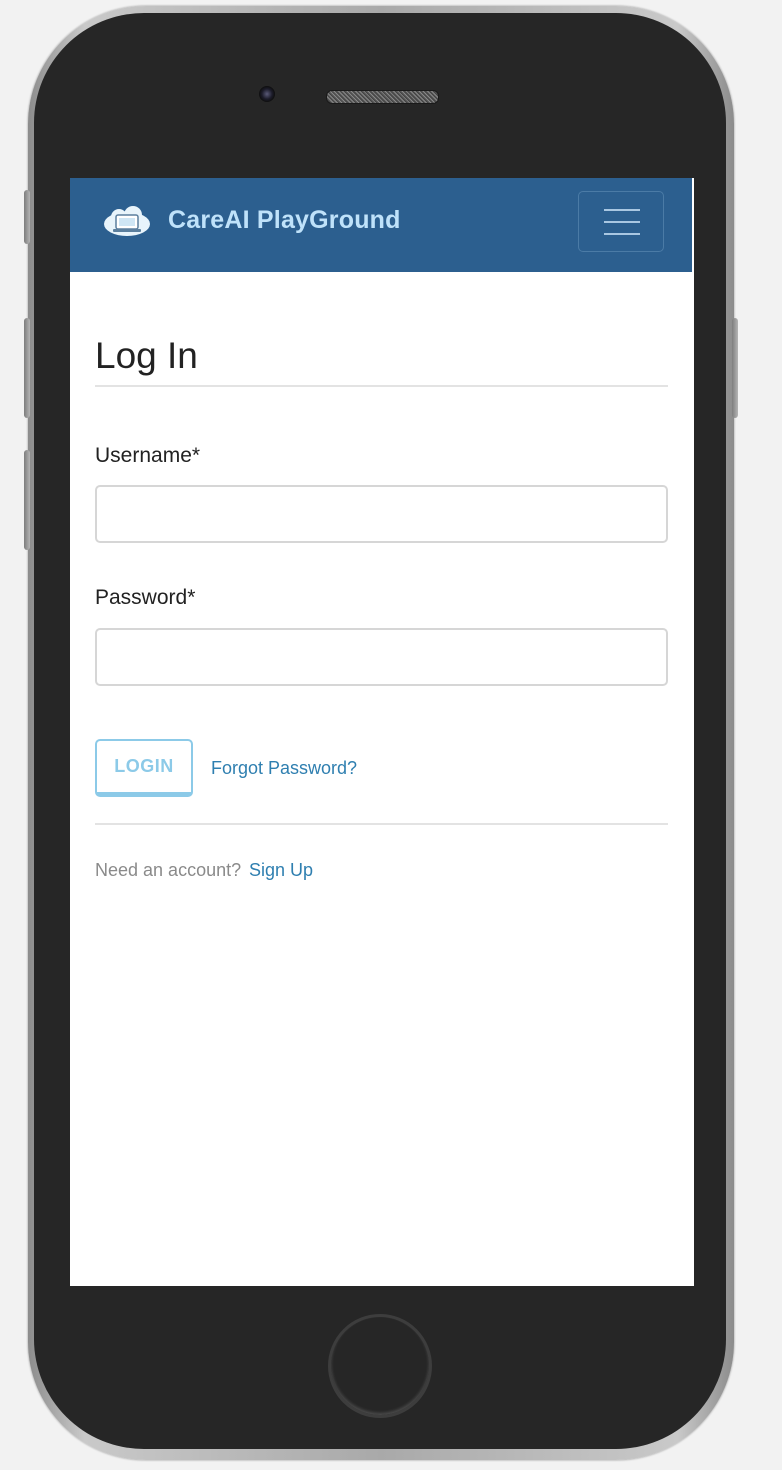  What do you see at coordinates (284, 220) in the screenshot?
I see `brand-name: CareAI PlayGround` at bounding box center [284, 220].